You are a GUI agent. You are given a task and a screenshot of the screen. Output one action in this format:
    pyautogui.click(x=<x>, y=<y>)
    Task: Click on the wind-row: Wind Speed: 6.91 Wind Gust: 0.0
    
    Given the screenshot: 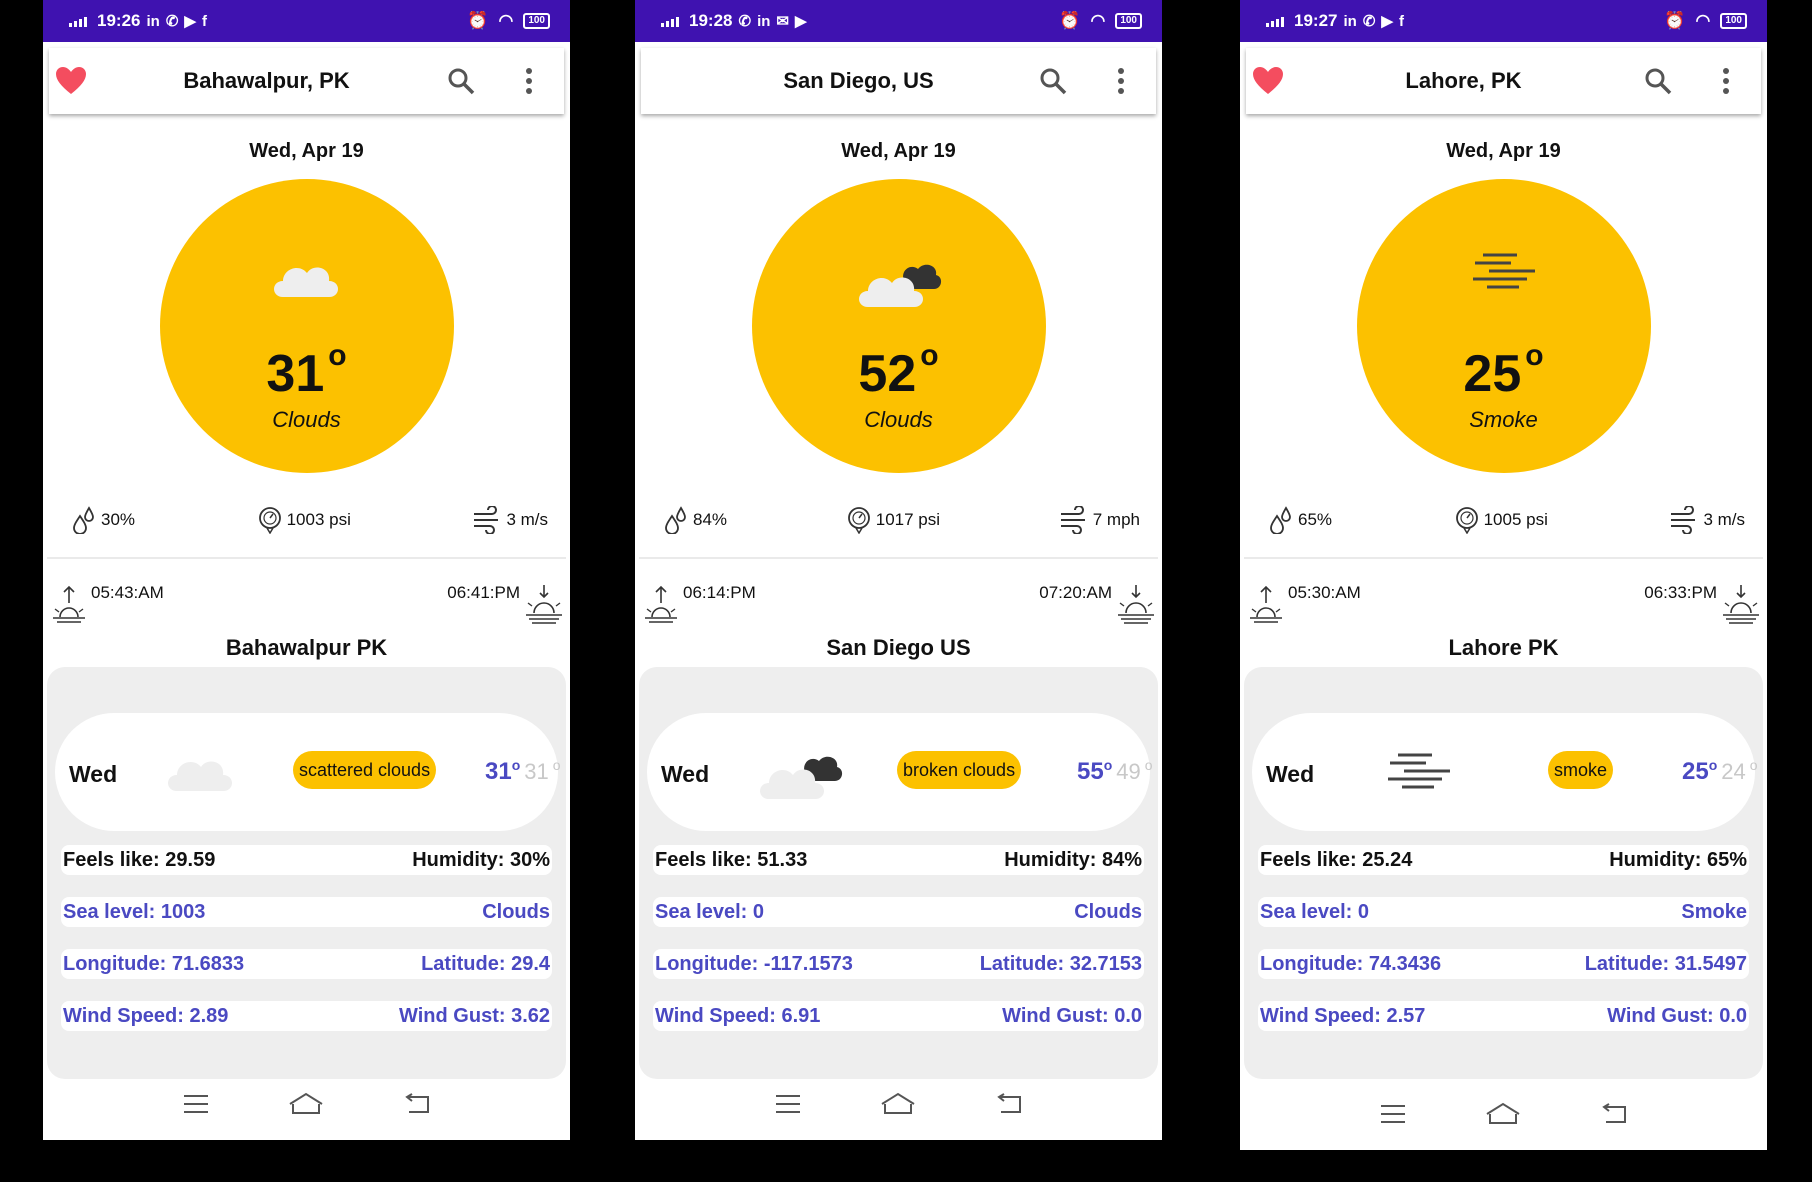 What is the action you would take?
    pyautogui.click(x=898, y=1016)
    